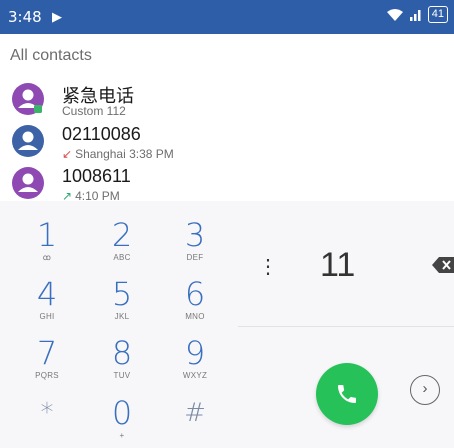 Image resolution: width=454 pixels, height=448 pixels. What do you see at coordinates (195, 375) in the screenshot?
I see `dial-key-letters: WXYZ` at bounding box center [195, 375].